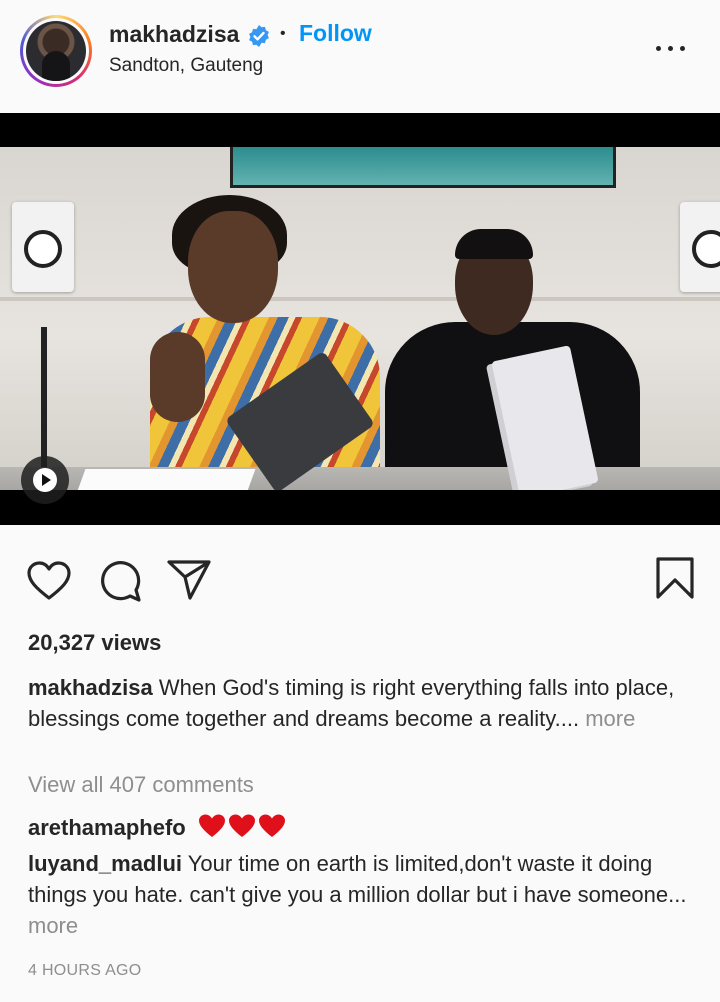  I want to click on share-icon, so click(189, 580).